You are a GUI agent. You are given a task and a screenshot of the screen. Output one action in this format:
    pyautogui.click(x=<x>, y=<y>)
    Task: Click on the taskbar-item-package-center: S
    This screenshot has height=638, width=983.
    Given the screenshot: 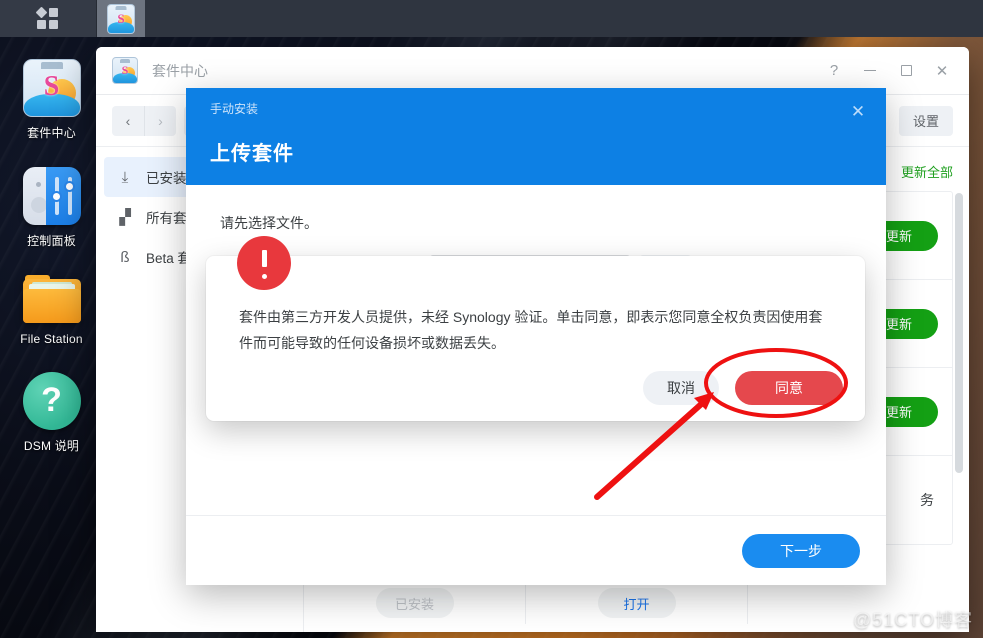 What is the action you would take?
    pyautogui.click(x=121, y=18)
    